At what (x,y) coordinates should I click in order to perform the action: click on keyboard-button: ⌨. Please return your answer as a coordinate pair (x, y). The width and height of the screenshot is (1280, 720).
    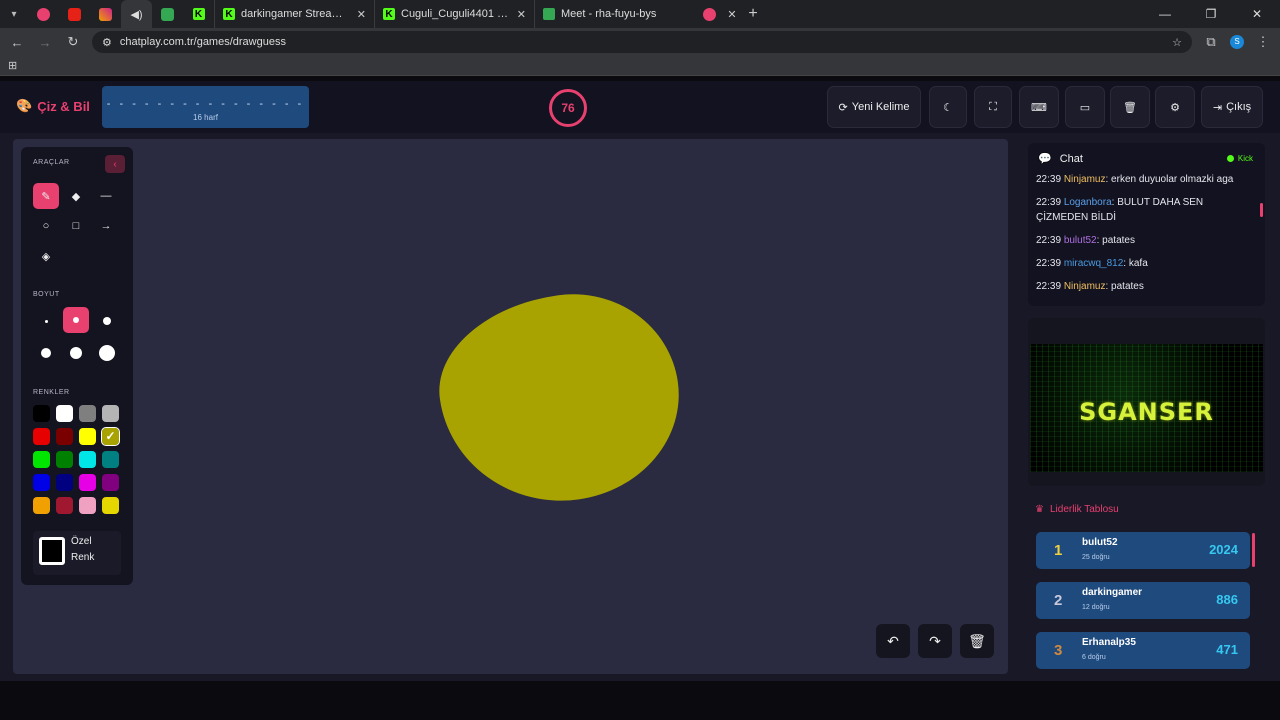
    Looking at the image, I should click on (1039, 107).